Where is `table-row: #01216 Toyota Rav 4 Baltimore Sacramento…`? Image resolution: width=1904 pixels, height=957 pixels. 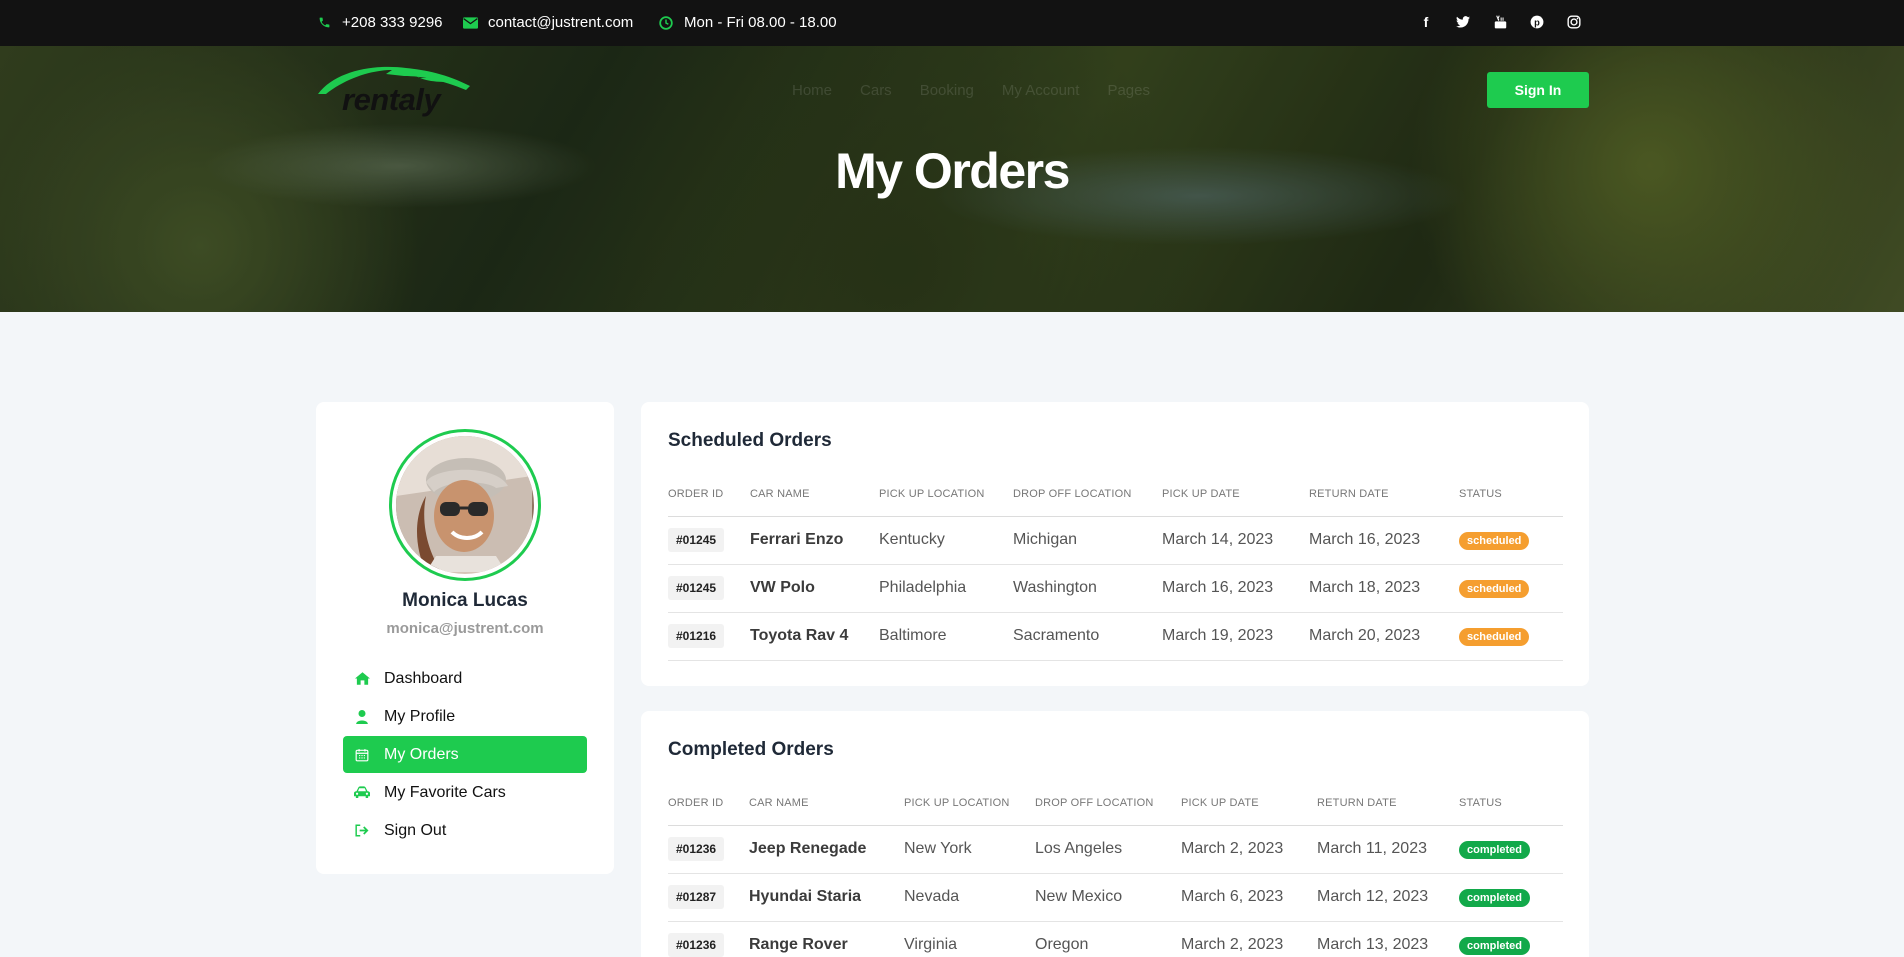 table-row: #01216 Toyota Rav 4 Baltimore Sacramento… is located at coordinates (1115, 636).